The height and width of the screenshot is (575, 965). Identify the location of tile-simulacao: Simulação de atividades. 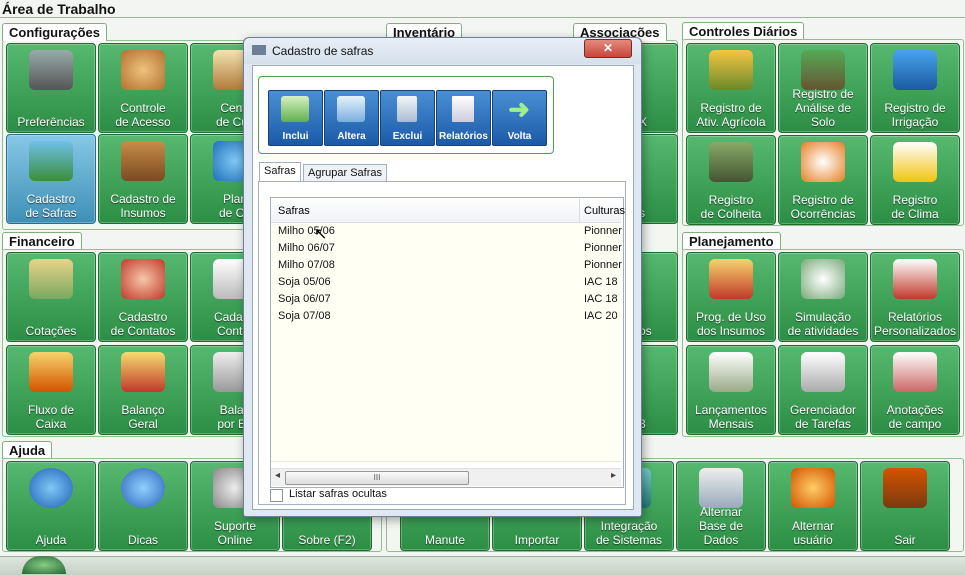
(823, 297).